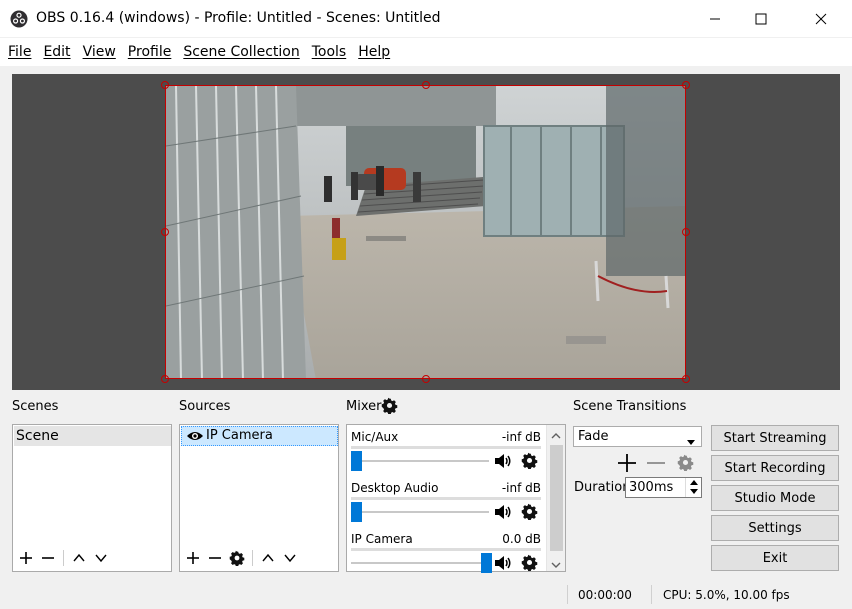 This screenshot has width=852, height=609. I want to click on sources-panel: IP Camera, so click(259, 498).